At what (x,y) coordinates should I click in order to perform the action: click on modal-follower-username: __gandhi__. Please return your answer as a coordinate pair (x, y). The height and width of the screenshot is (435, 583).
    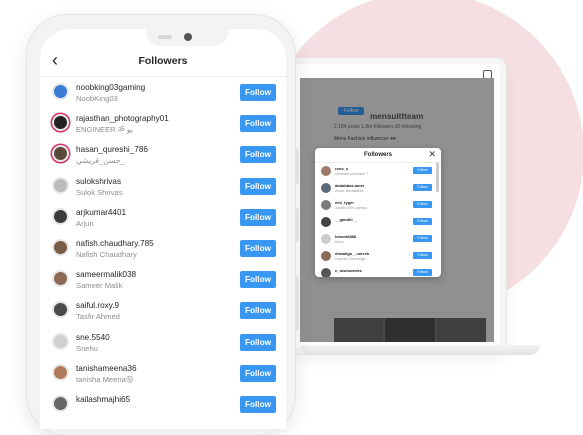
    Looking at the image, I should click on (346, 219).